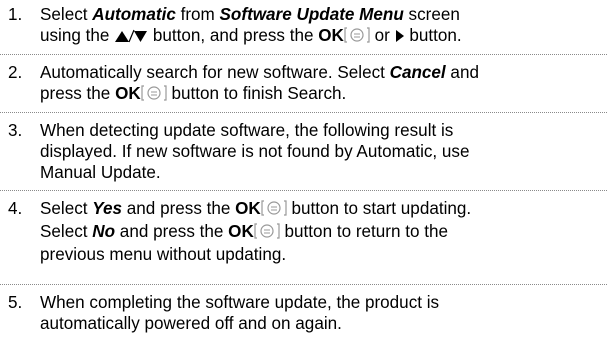  What do you see at coordinates (191, 323) in the screenshot?
I see `step-line: automatically powered off and on again.` at bounding box center [191, 323].